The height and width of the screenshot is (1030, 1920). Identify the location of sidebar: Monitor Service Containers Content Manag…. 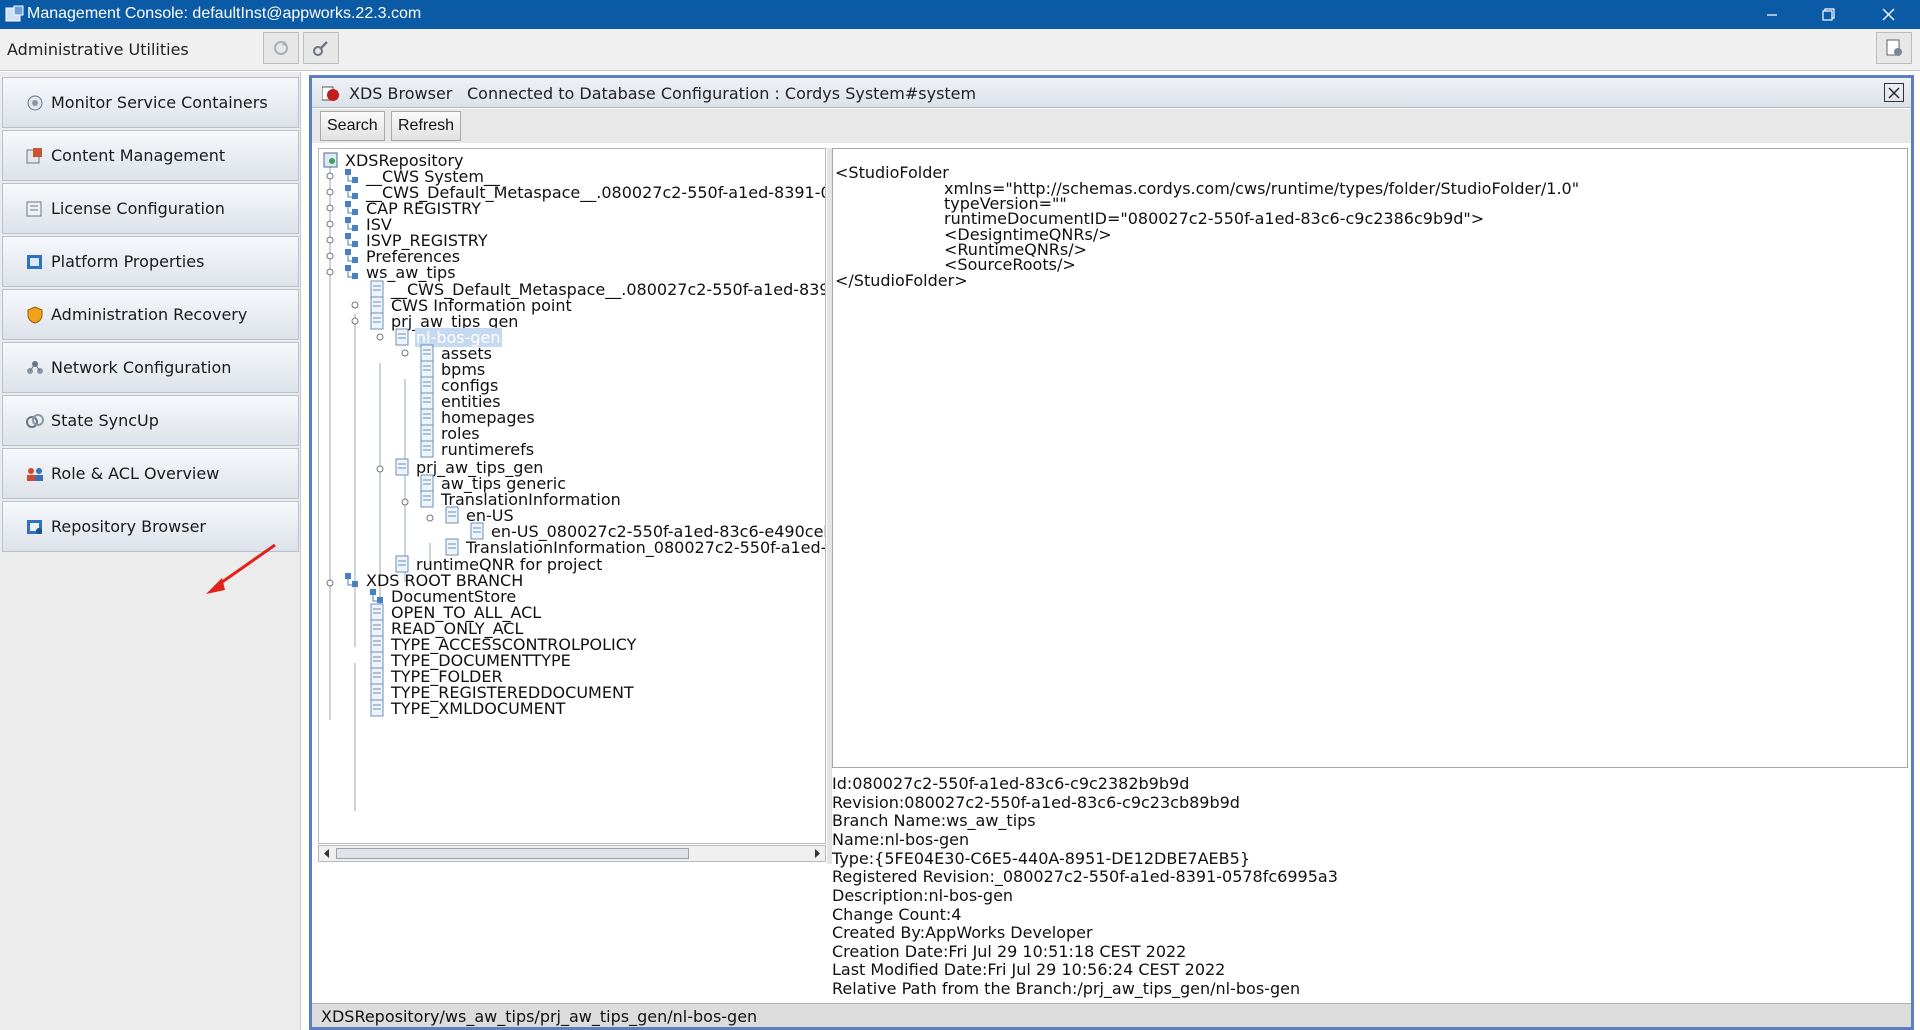
(150, 551).